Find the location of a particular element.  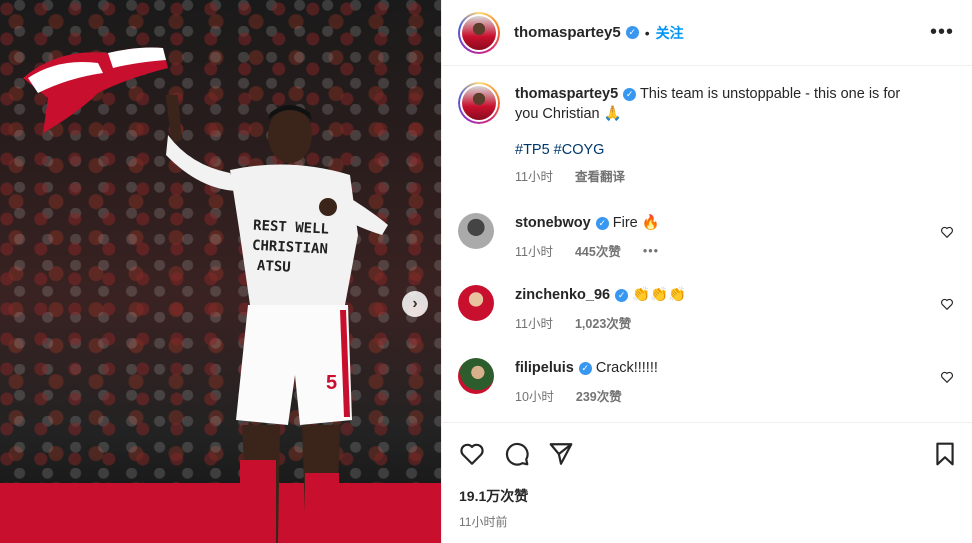

caption-username: thomaspartey5 is located at coordinates (566, 94).